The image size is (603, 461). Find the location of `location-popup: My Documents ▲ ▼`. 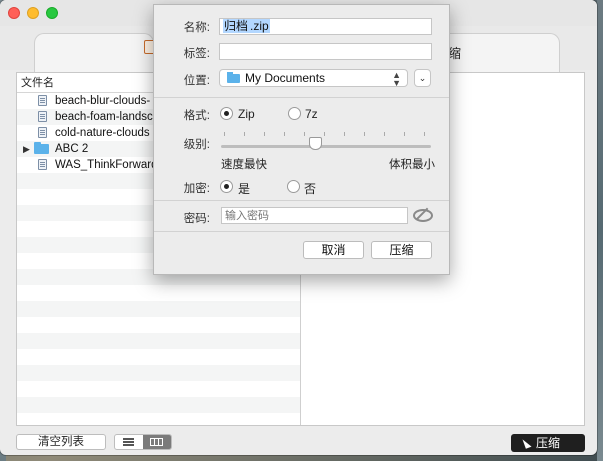

location-popup: My Documents ▲ ▼ is located at coordinates (313, 78).